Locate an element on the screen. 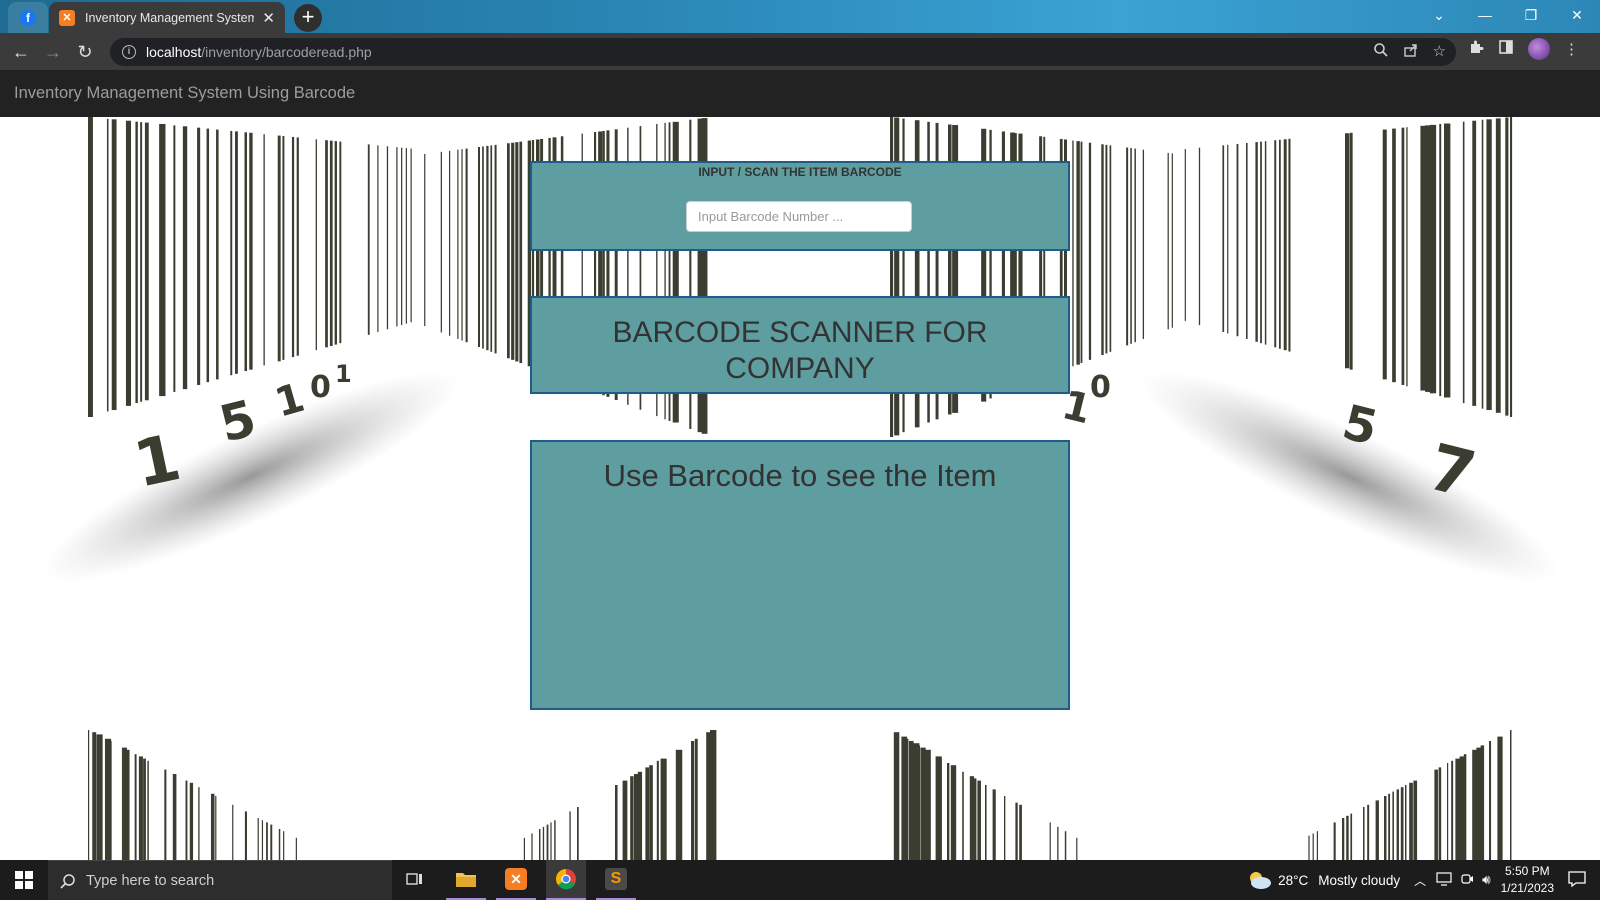  zoom-icon is located at coordinates (1381, 52).